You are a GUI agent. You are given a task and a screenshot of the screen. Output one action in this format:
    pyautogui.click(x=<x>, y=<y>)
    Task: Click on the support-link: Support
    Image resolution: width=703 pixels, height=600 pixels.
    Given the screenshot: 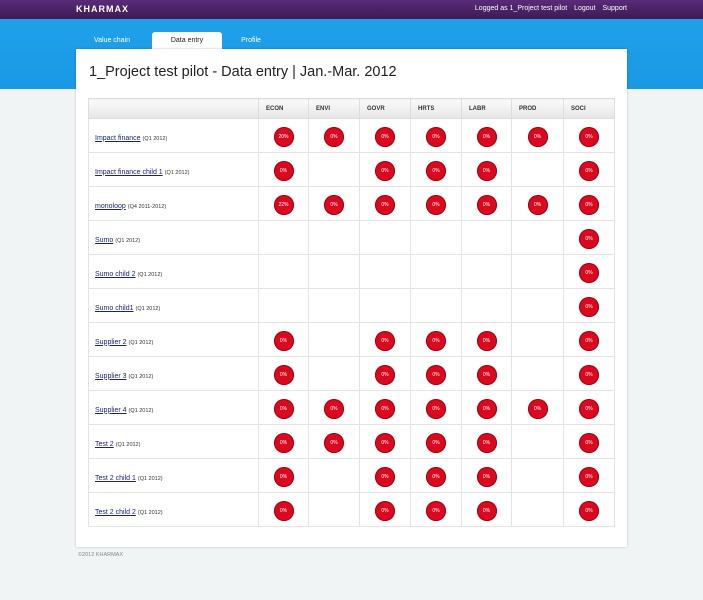 What is the action you would take?
    pyautogui.click(x=614, y=8)
    